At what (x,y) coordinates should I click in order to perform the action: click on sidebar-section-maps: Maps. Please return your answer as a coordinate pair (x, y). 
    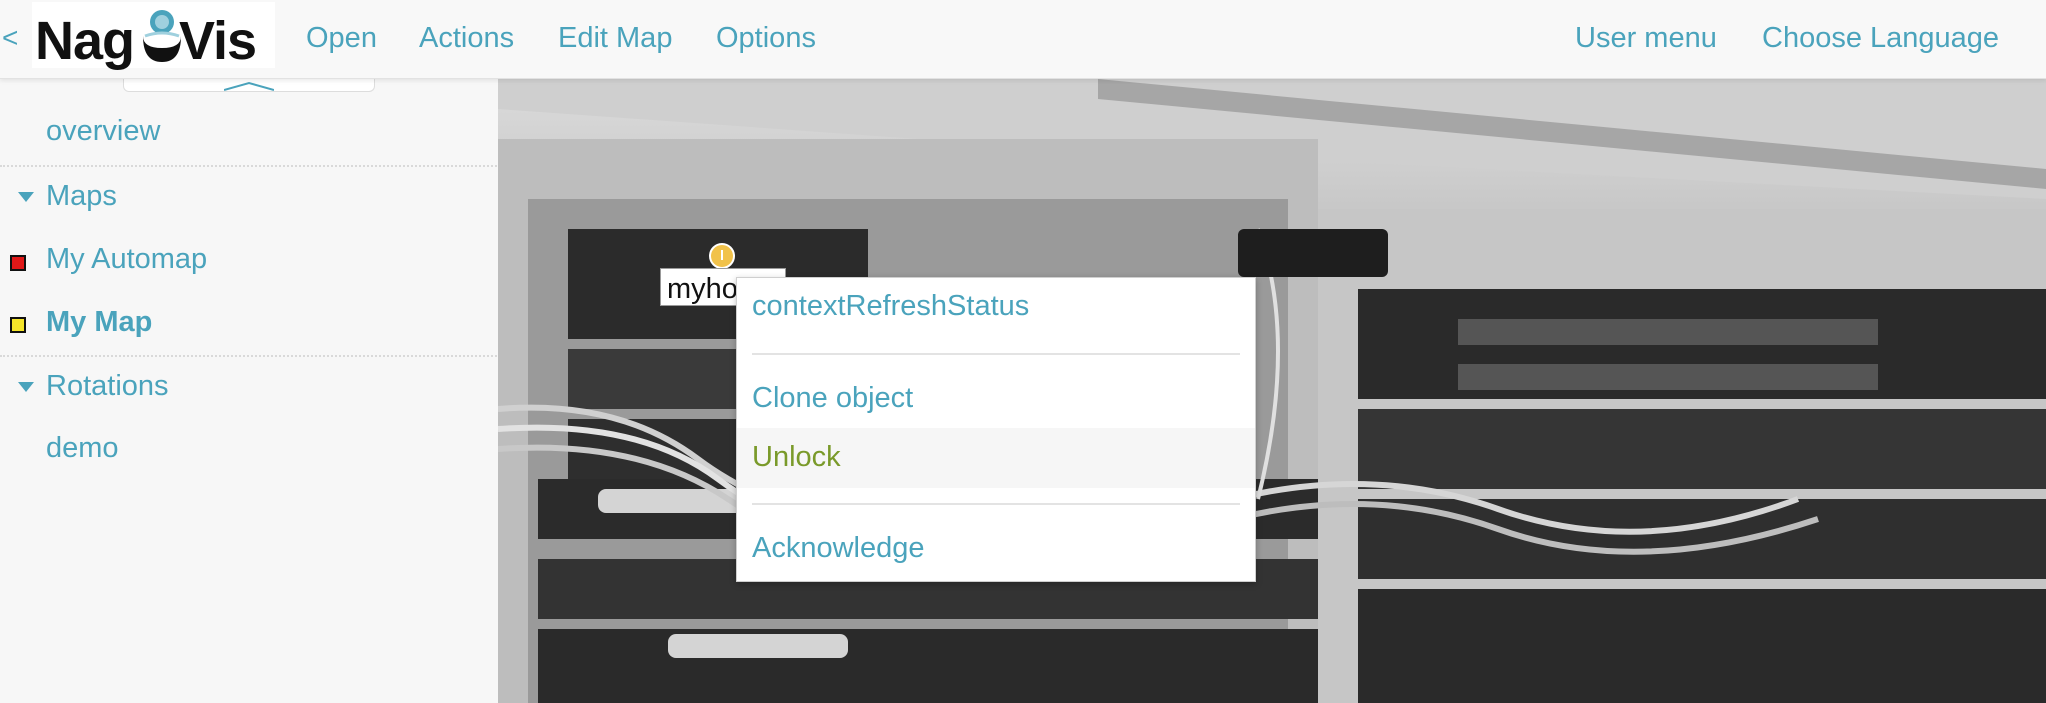
    Looking at the image, I should click on (81, 196).